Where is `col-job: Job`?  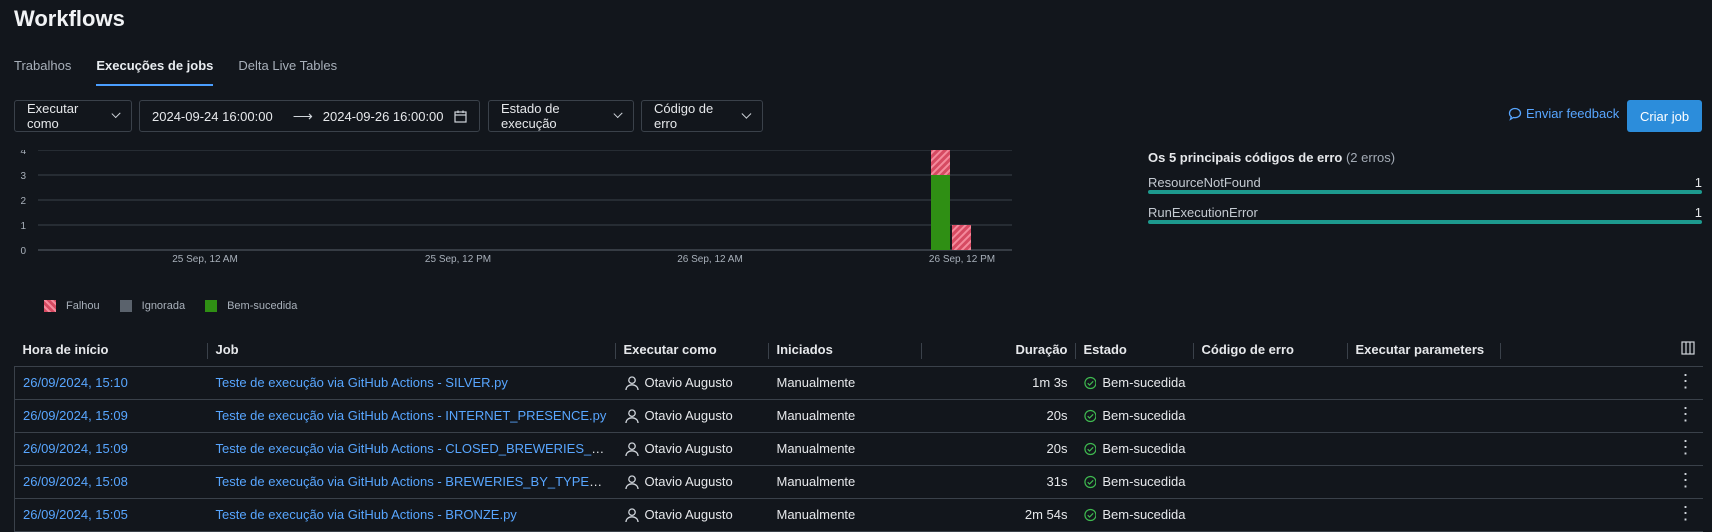
col-job: Job is located at coordinates (411, 350).